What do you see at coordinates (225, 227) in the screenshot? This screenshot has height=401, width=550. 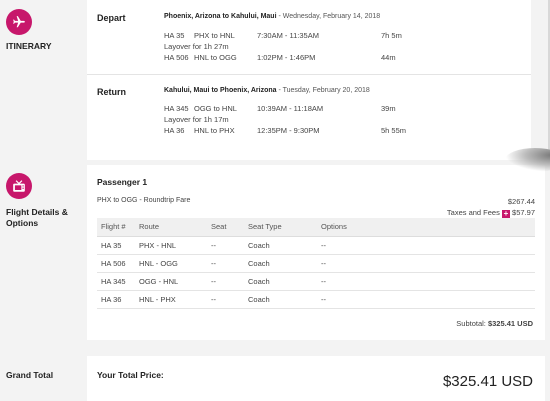 I see `col-seat: Seat` at bounding box center [225, 227].